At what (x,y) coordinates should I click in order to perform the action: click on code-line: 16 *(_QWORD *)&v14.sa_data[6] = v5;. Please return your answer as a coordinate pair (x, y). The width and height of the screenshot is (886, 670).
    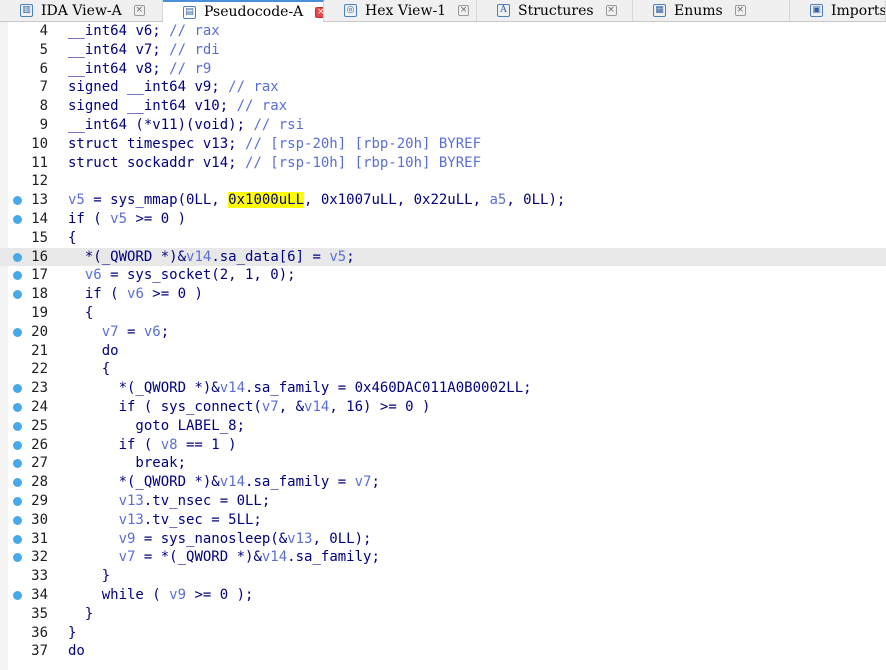
    Looking at the image, I should click on (443, 257).